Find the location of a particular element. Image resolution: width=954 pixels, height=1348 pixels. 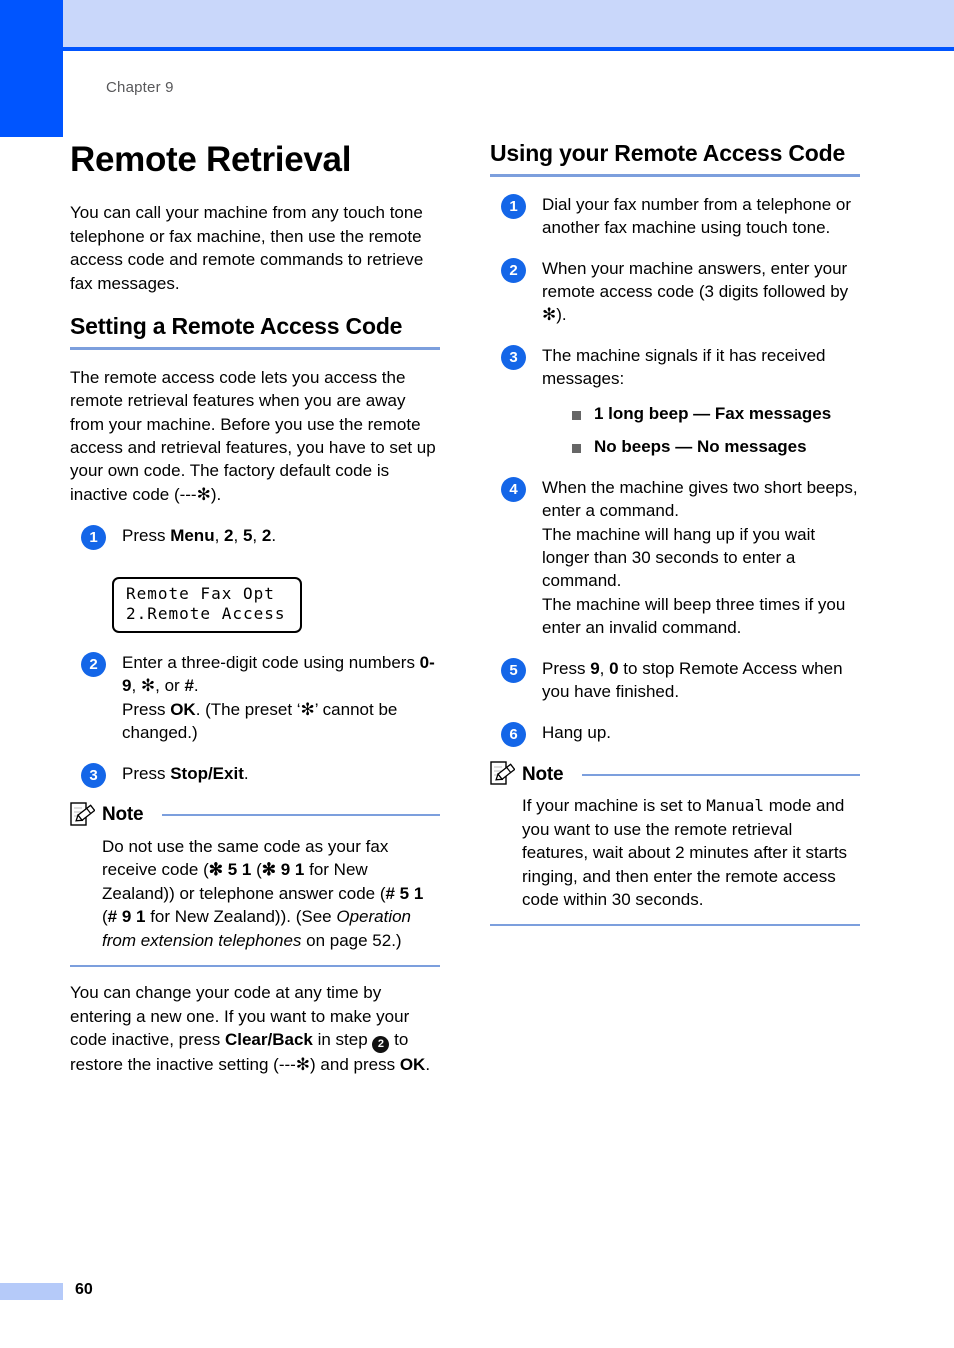

step-text-part: Enter a three-digit code using numbers is located at coordinates (271, 662).